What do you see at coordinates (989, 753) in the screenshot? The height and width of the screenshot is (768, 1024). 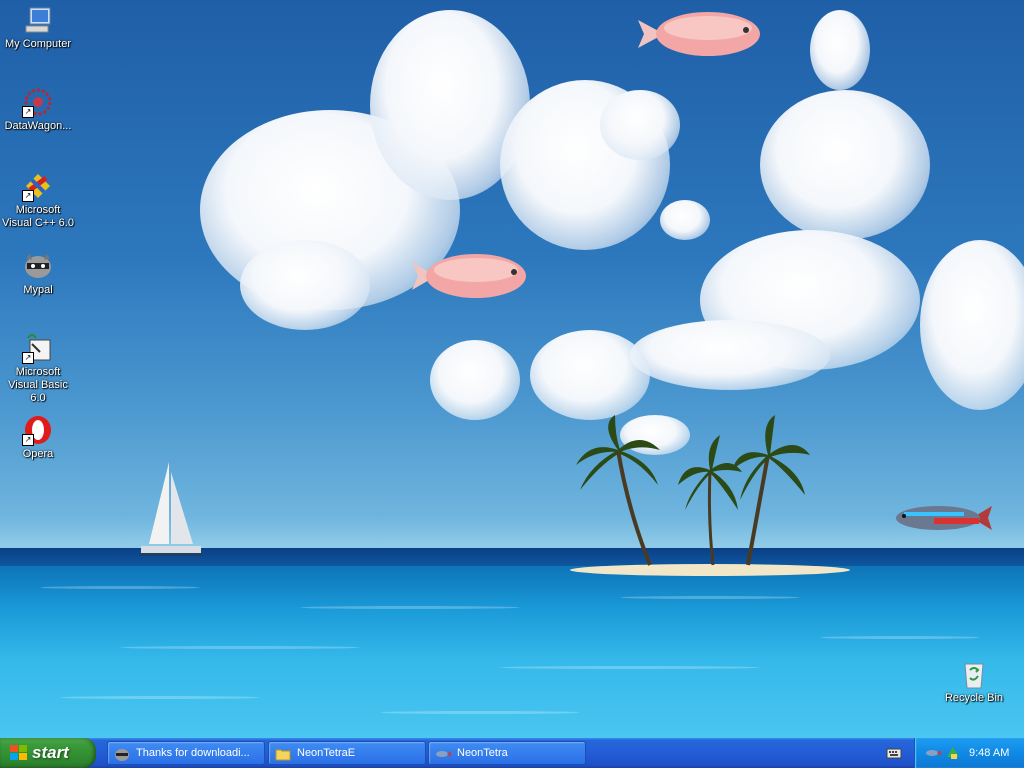 I see `clock: 9:48 AM` at bounding box center [989, 753].